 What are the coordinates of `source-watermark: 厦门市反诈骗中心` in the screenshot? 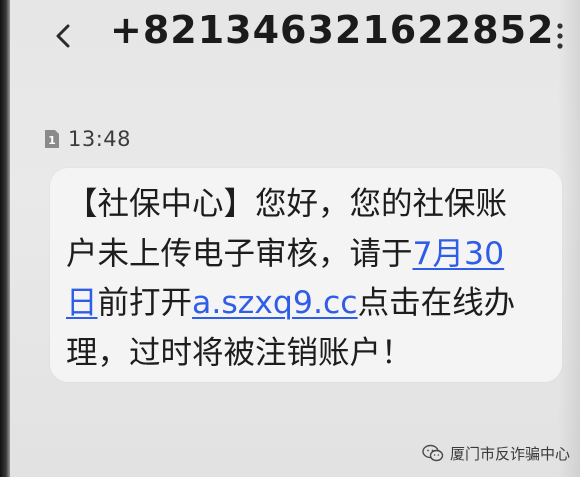 It's located at (496, 453).